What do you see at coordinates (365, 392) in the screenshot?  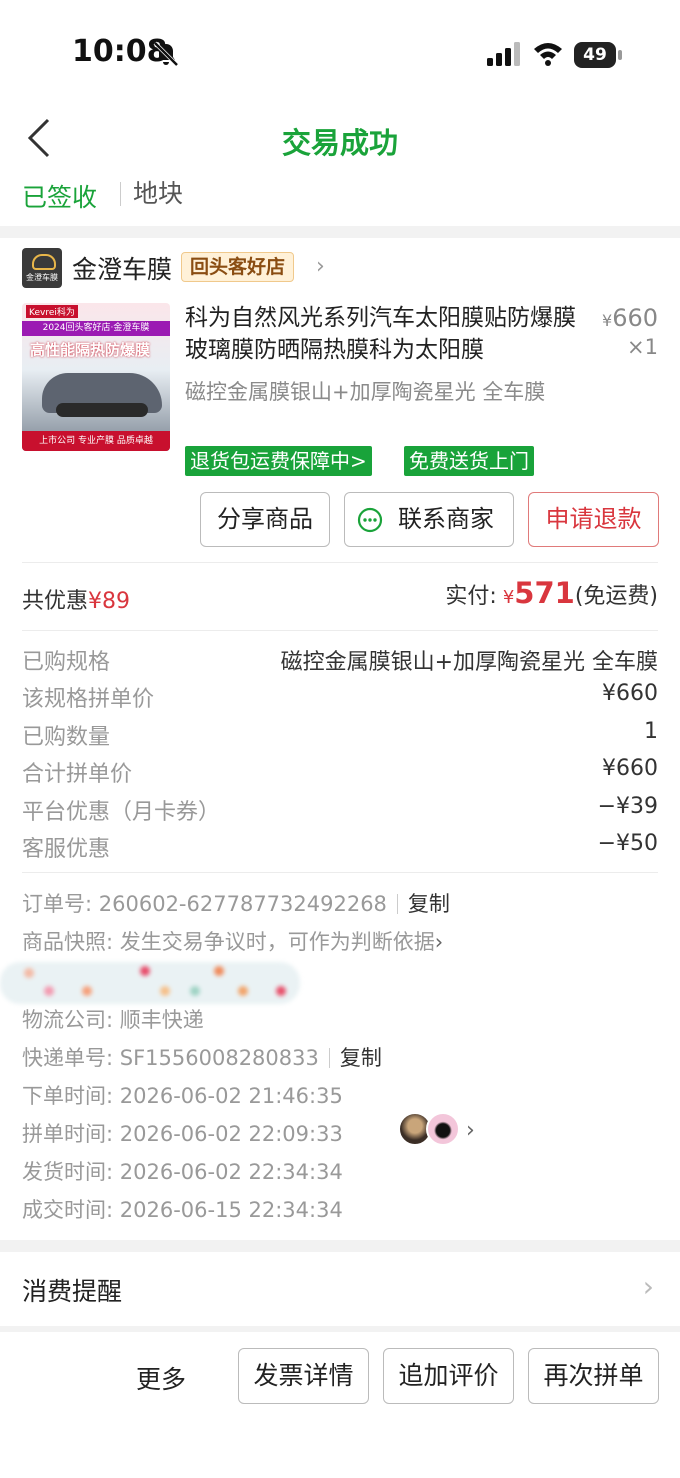 I see `product-spec: 磁控金属膜银山+加厚陶瓷星光 全车膜` at bounding box center [365, 392].